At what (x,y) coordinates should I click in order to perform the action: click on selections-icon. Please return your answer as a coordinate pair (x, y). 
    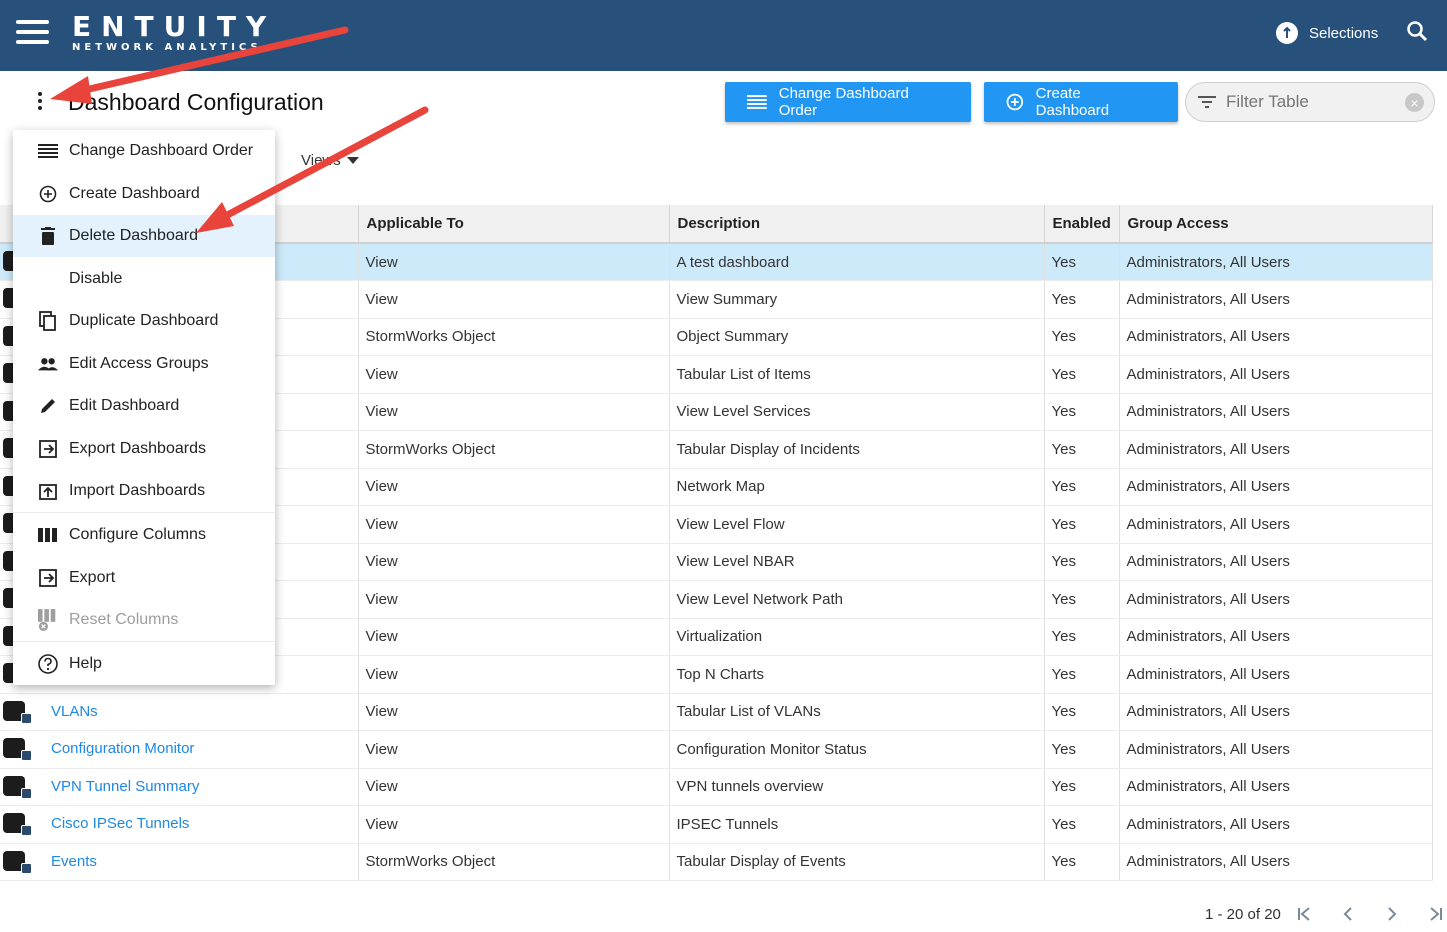
    Looking at the image, I should click on (1287, 33).